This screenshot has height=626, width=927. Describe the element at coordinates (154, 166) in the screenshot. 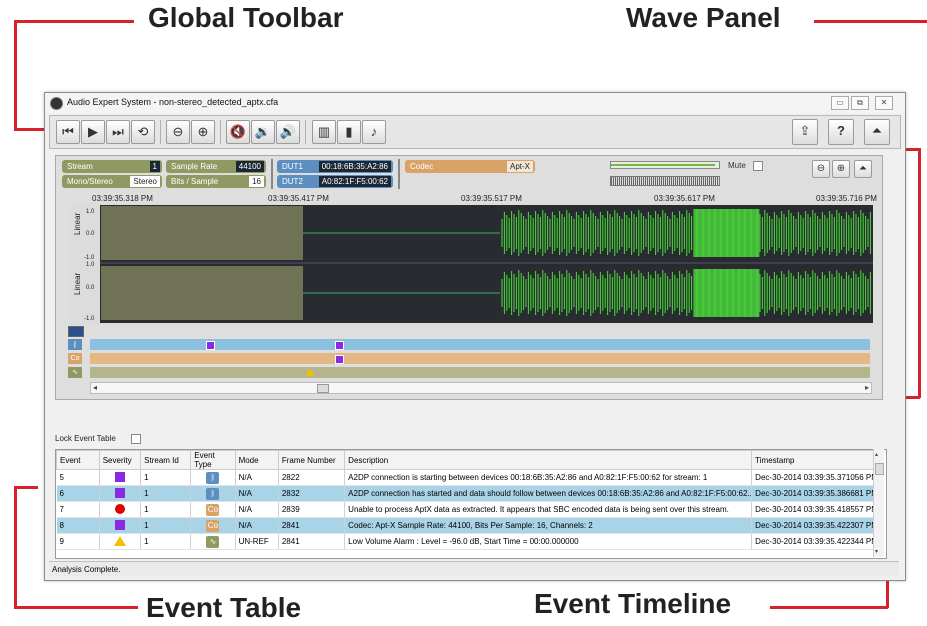

I see `stream-value: 1` at that location.